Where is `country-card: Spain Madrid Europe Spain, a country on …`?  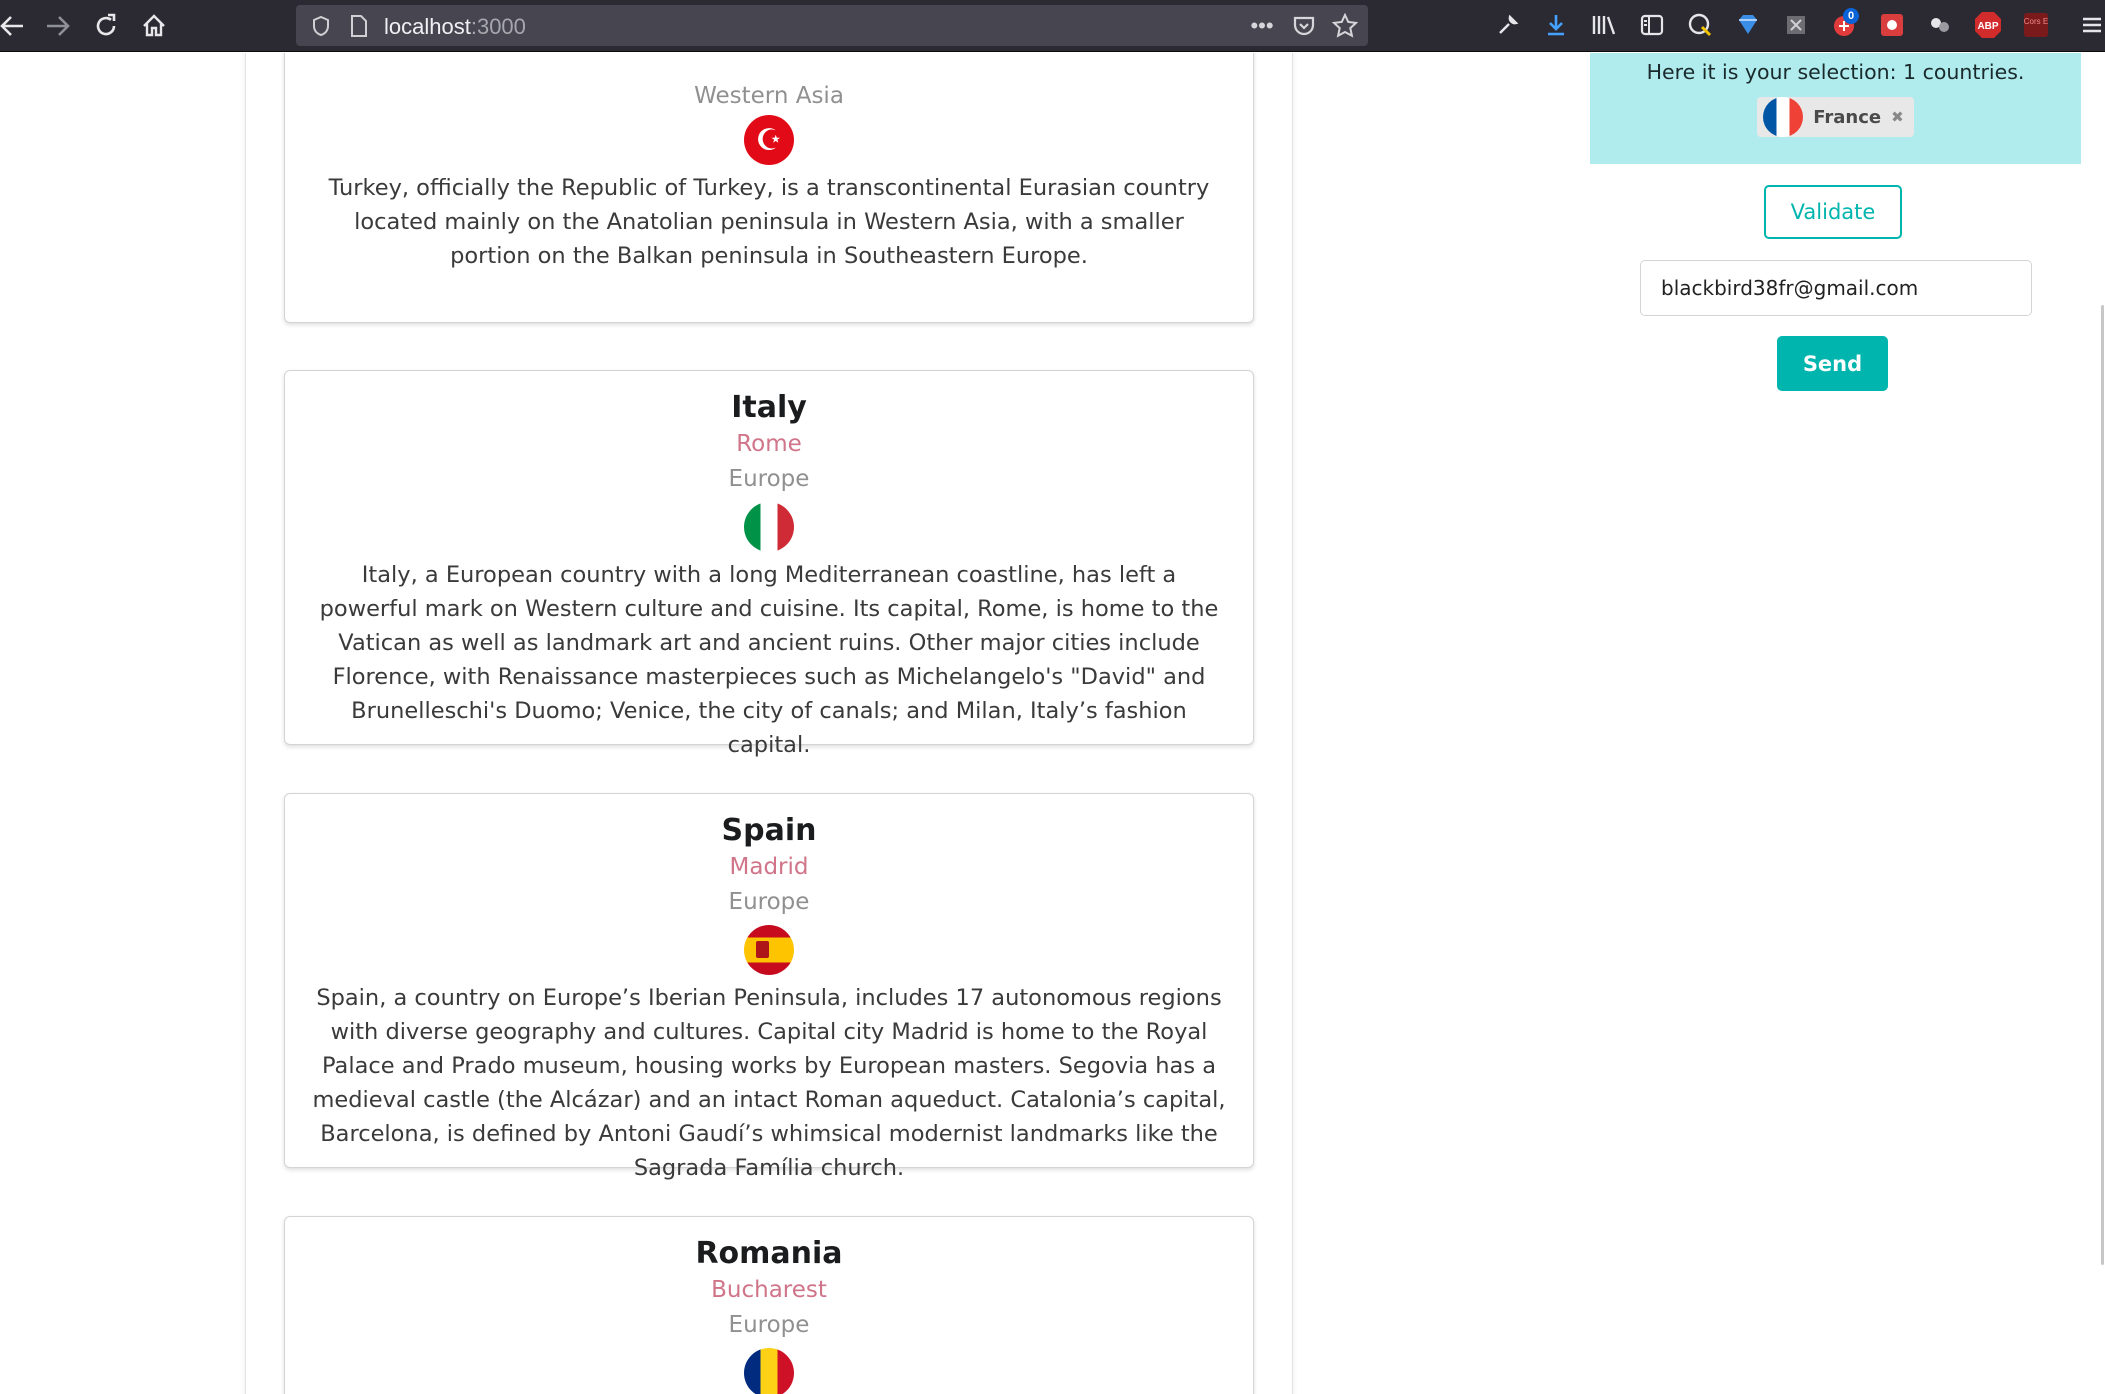
country-card: Spain Madrid Europe Spain, a country on … is located at coordinates (769, 987).